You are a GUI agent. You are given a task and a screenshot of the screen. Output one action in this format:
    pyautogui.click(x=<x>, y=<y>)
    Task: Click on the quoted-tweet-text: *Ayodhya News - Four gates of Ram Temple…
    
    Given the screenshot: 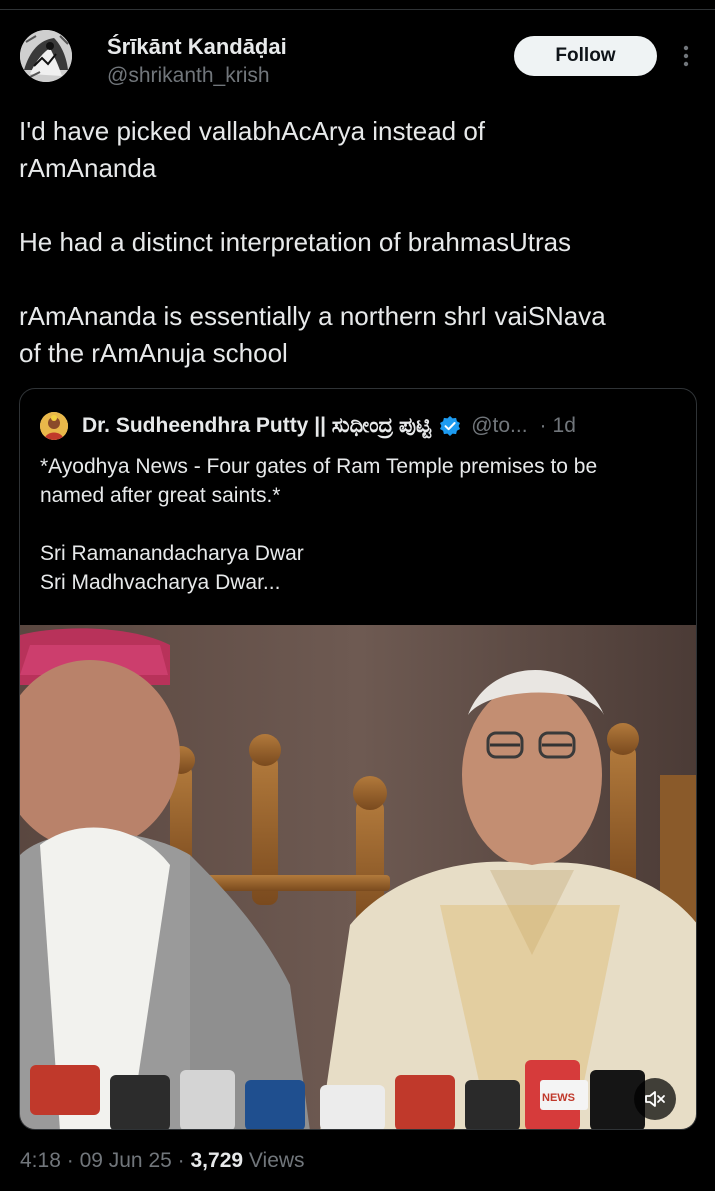 What is the action you would take?
    pyautogui.click(x=360, y=524)
    